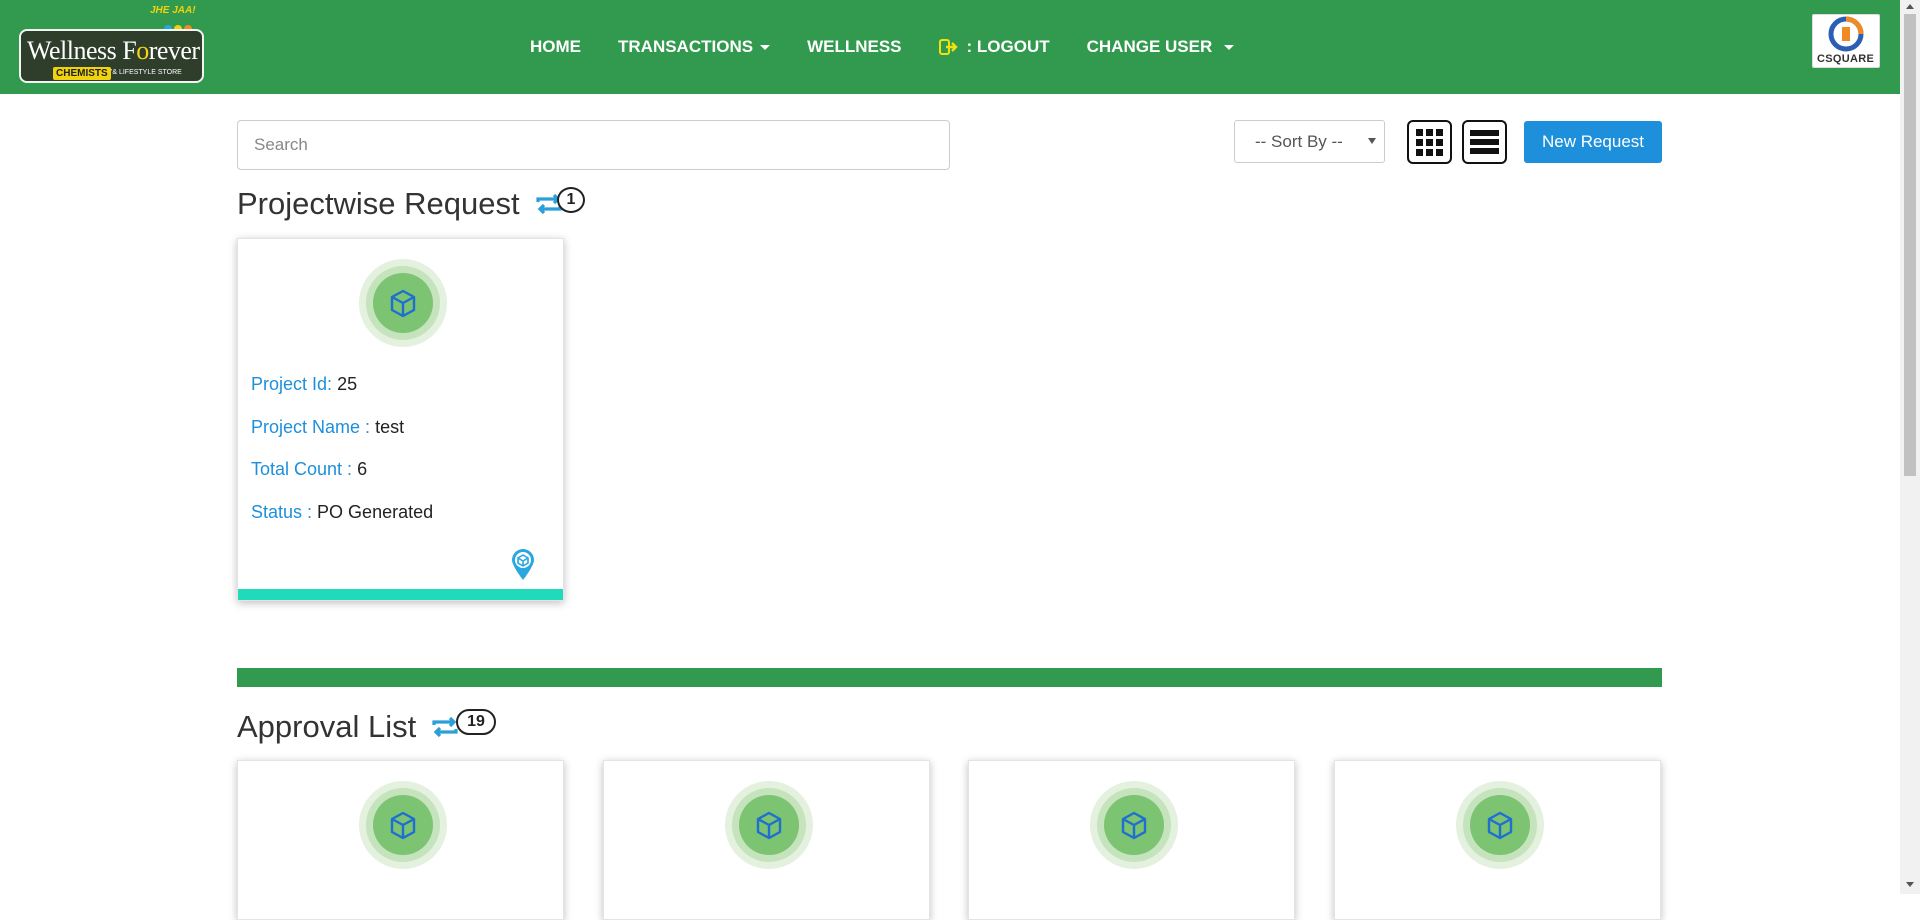 The image size is (1920, 920). I want to click on section-divider, so click(949, 677).